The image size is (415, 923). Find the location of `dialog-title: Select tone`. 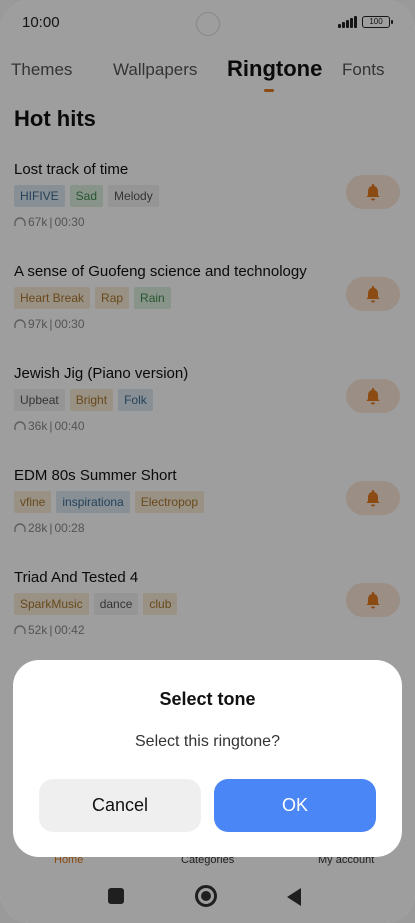

dialog-title: Select tone is located at coordinates (207, 699).